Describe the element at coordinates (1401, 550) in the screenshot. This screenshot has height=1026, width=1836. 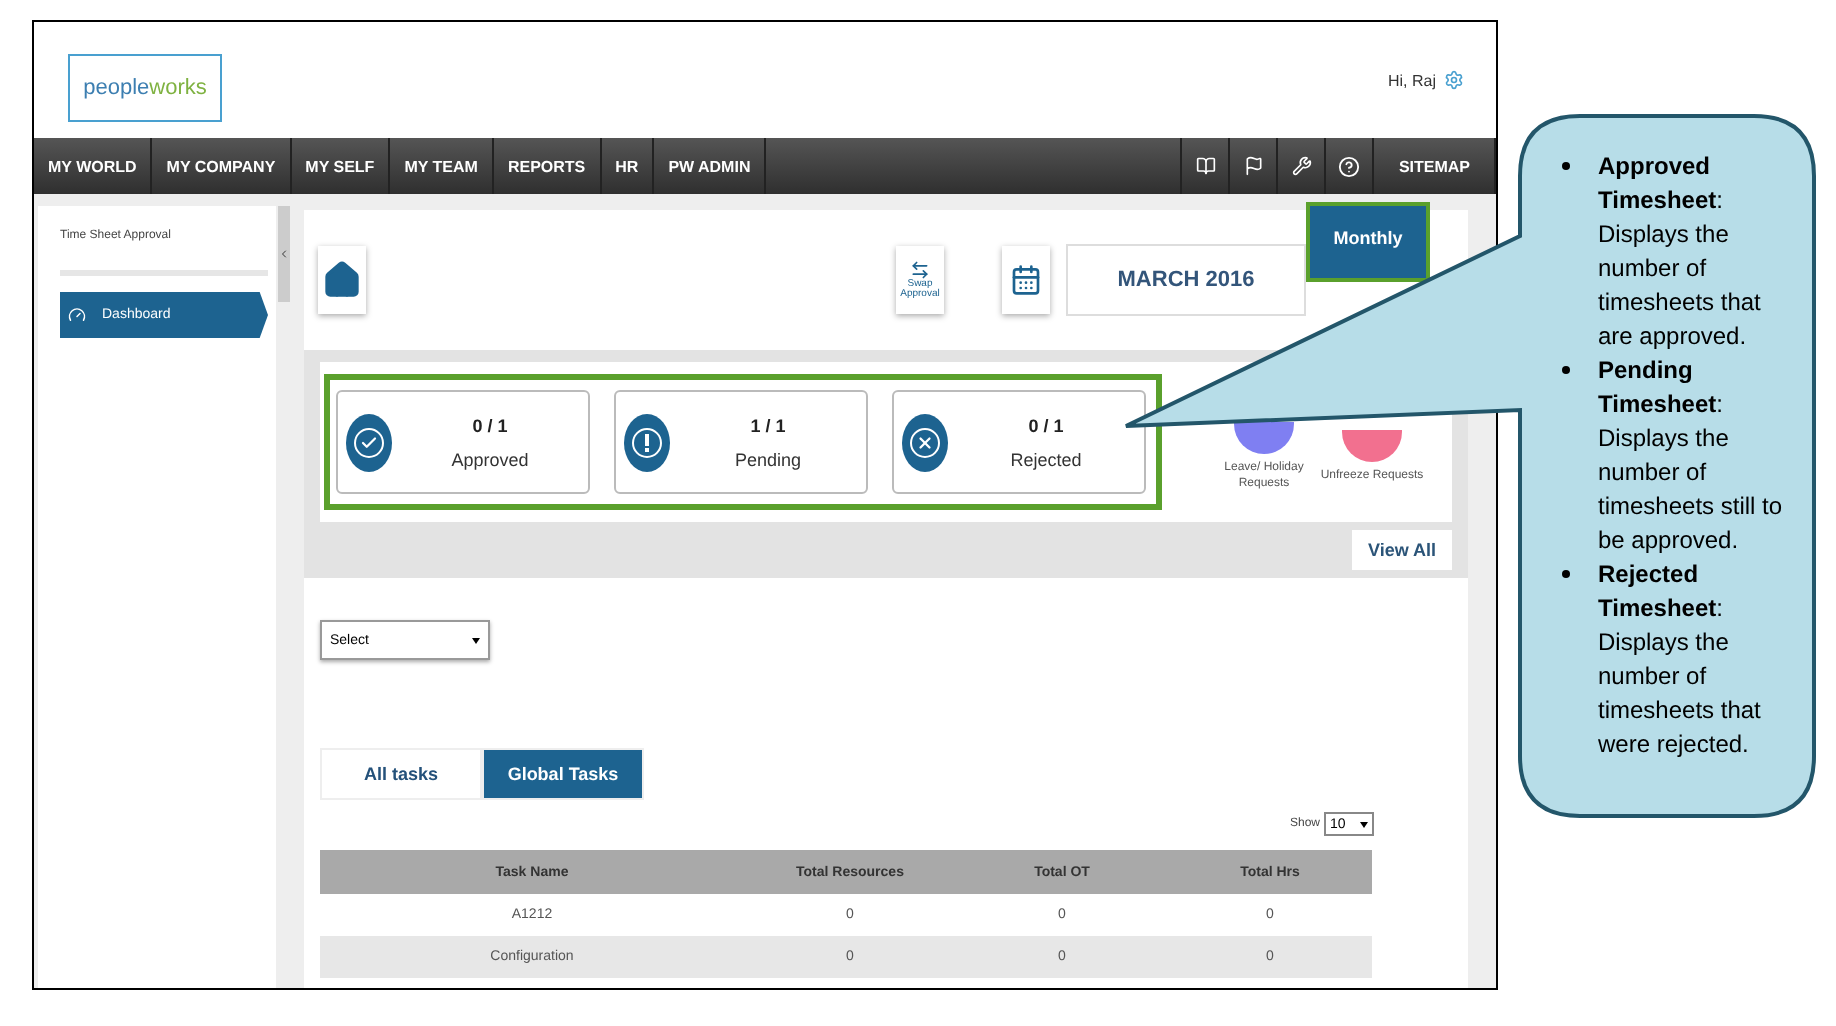
I see `view-all-button: View All` at that location.